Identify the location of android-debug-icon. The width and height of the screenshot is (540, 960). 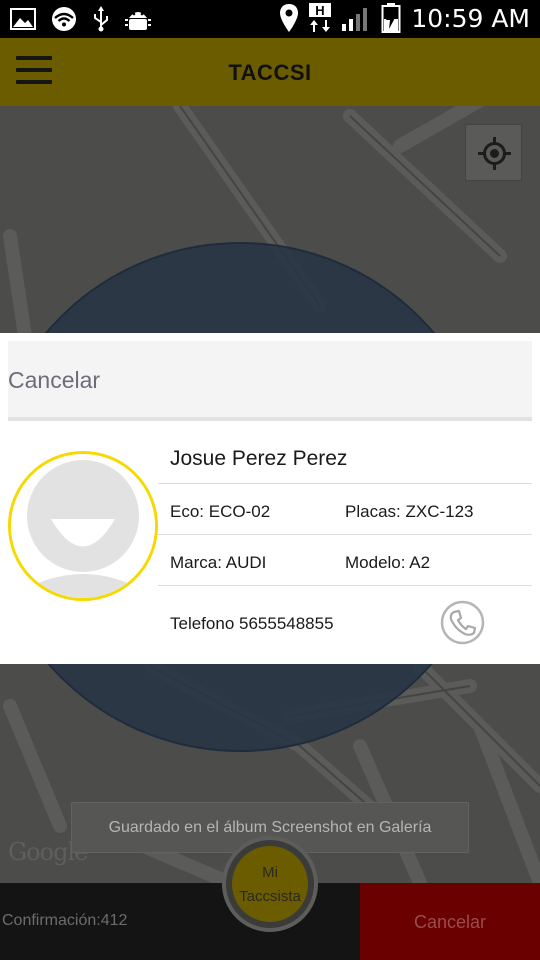
(138, 19).